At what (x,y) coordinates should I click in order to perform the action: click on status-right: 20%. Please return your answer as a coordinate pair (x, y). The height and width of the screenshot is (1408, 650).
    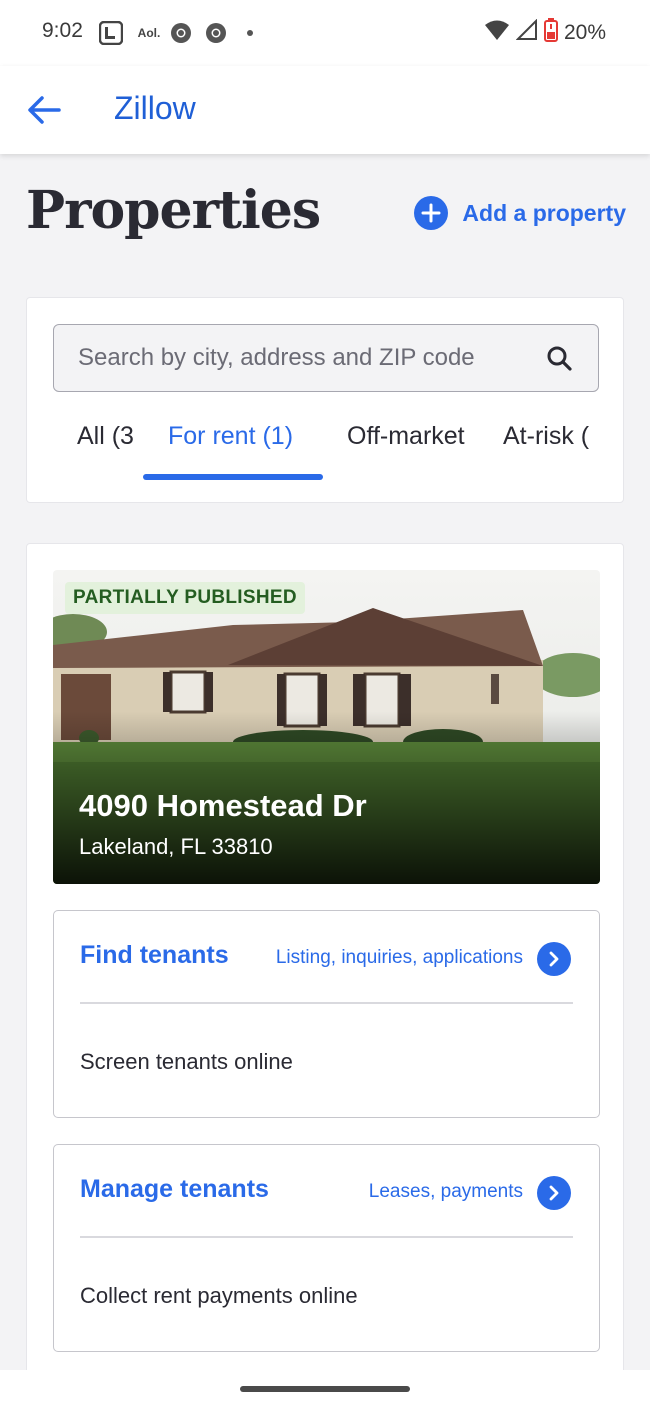
    Looking at the image, I should click on (545, 33).